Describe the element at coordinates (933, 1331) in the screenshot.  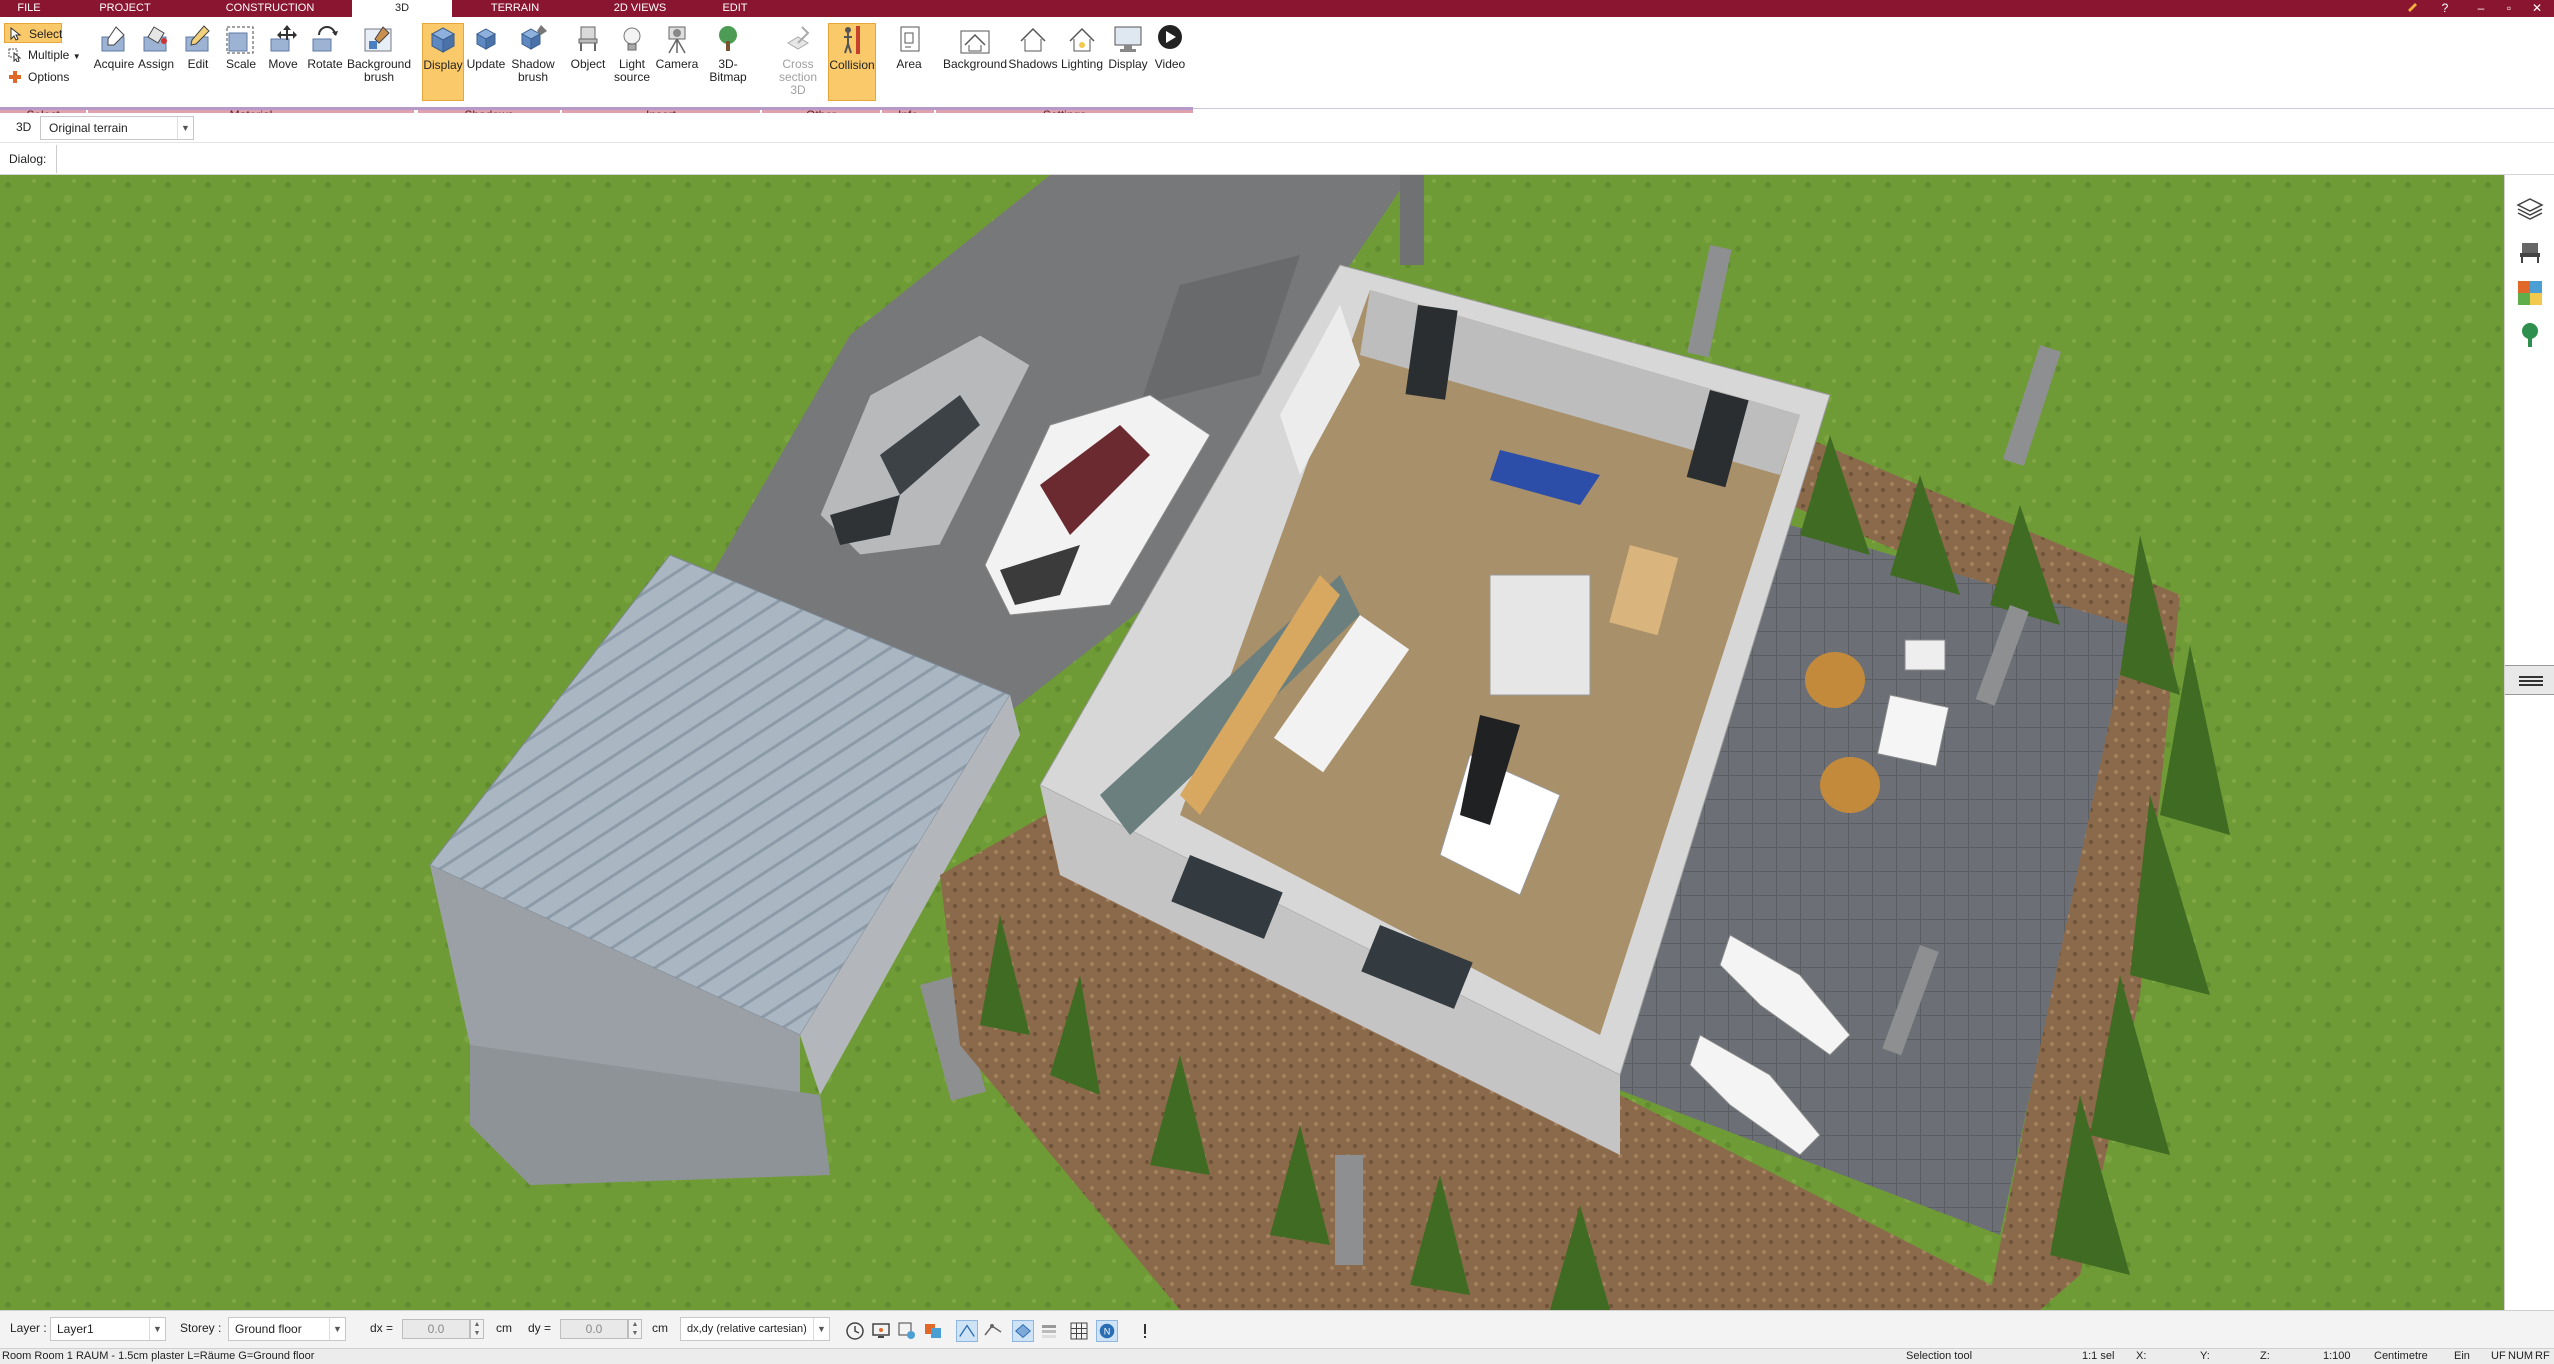
I see `palette-icon` at that location.